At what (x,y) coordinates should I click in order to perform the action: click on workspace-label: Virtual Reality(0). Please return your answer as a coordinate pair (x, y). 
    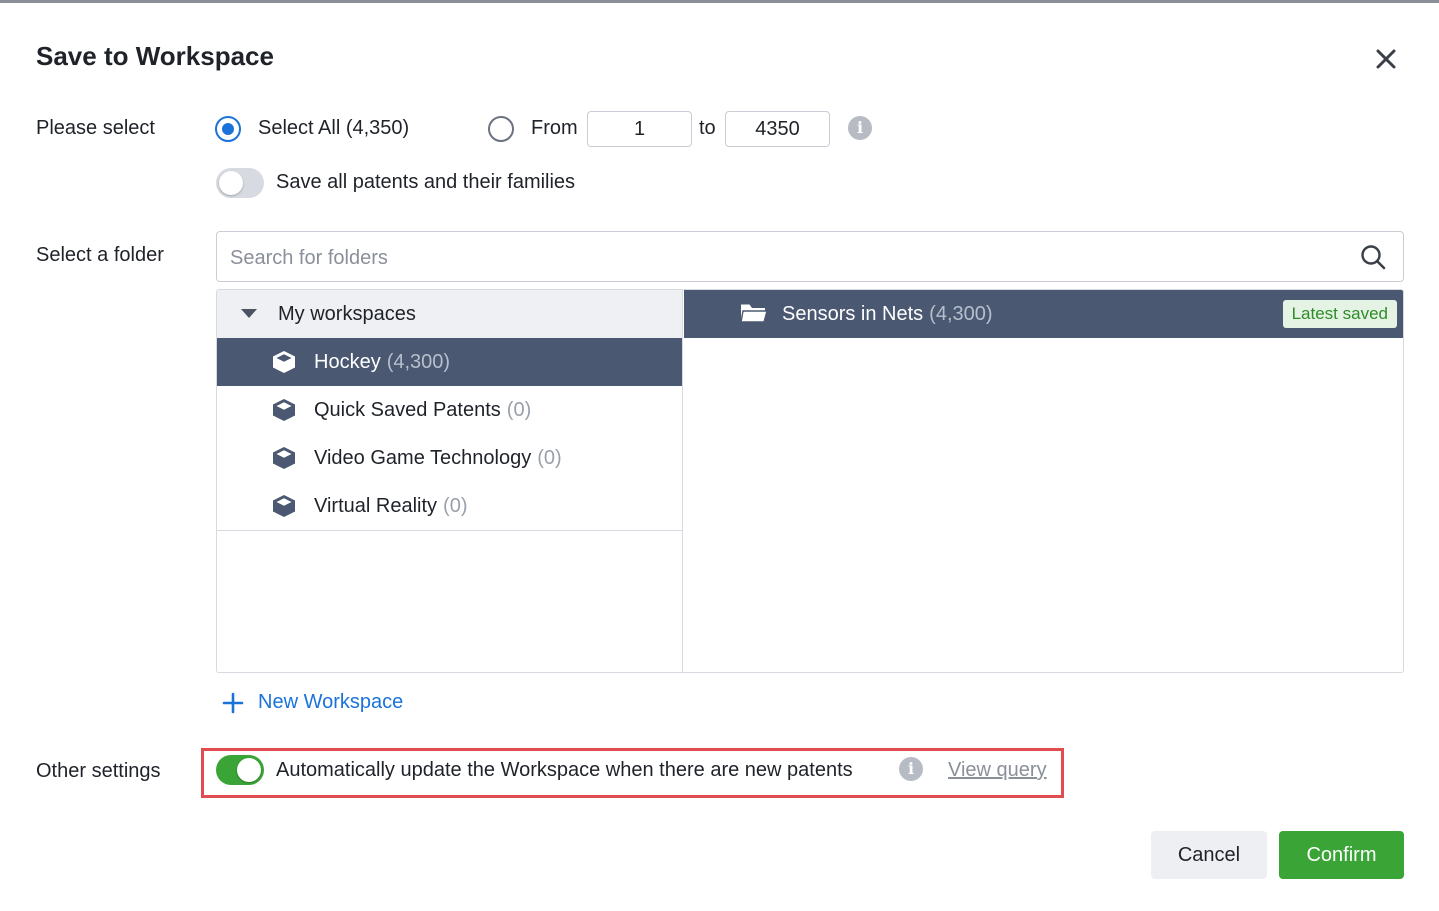
    Looking at the image, I should click on (390, 506).